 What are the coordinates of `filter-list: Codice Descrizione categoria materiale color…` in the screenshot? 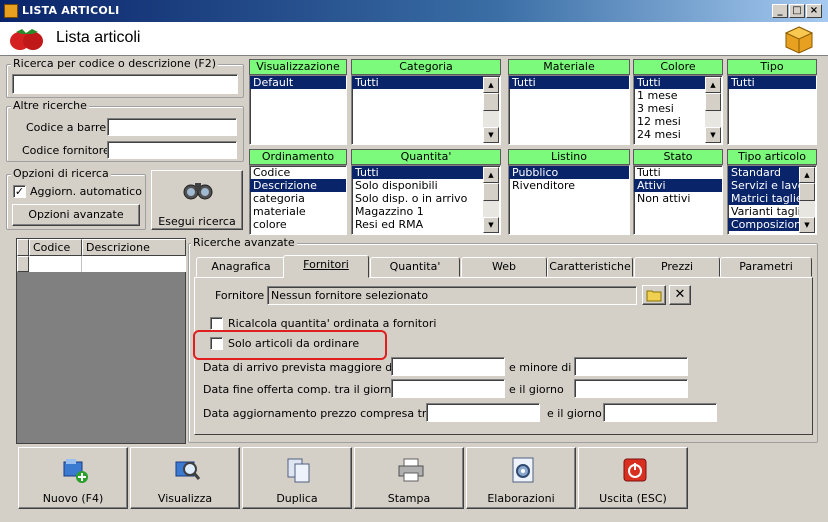 It's located at (298, 200).